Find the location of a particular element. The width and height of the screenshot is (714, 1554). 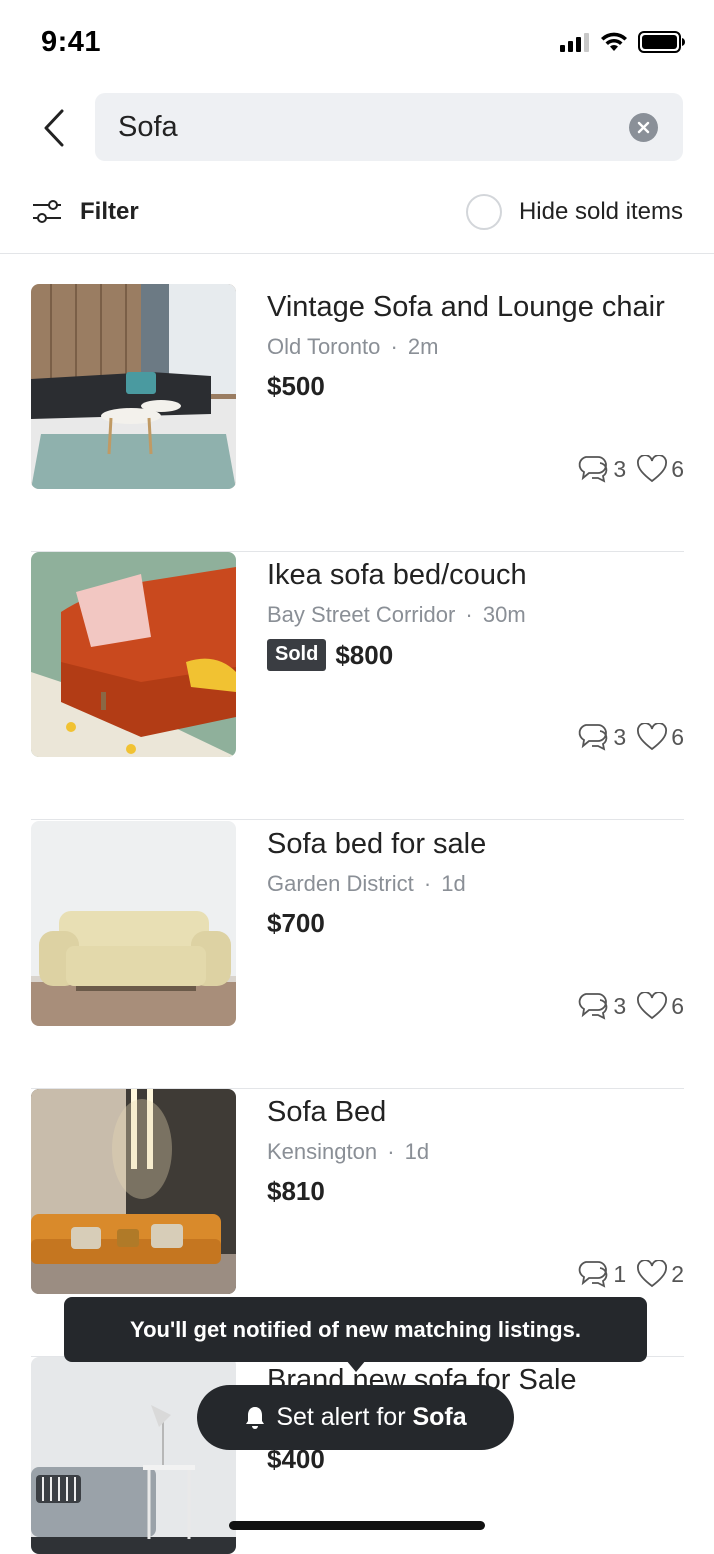

listing-stats: 1 2 is located at coordinates (625, 1274).